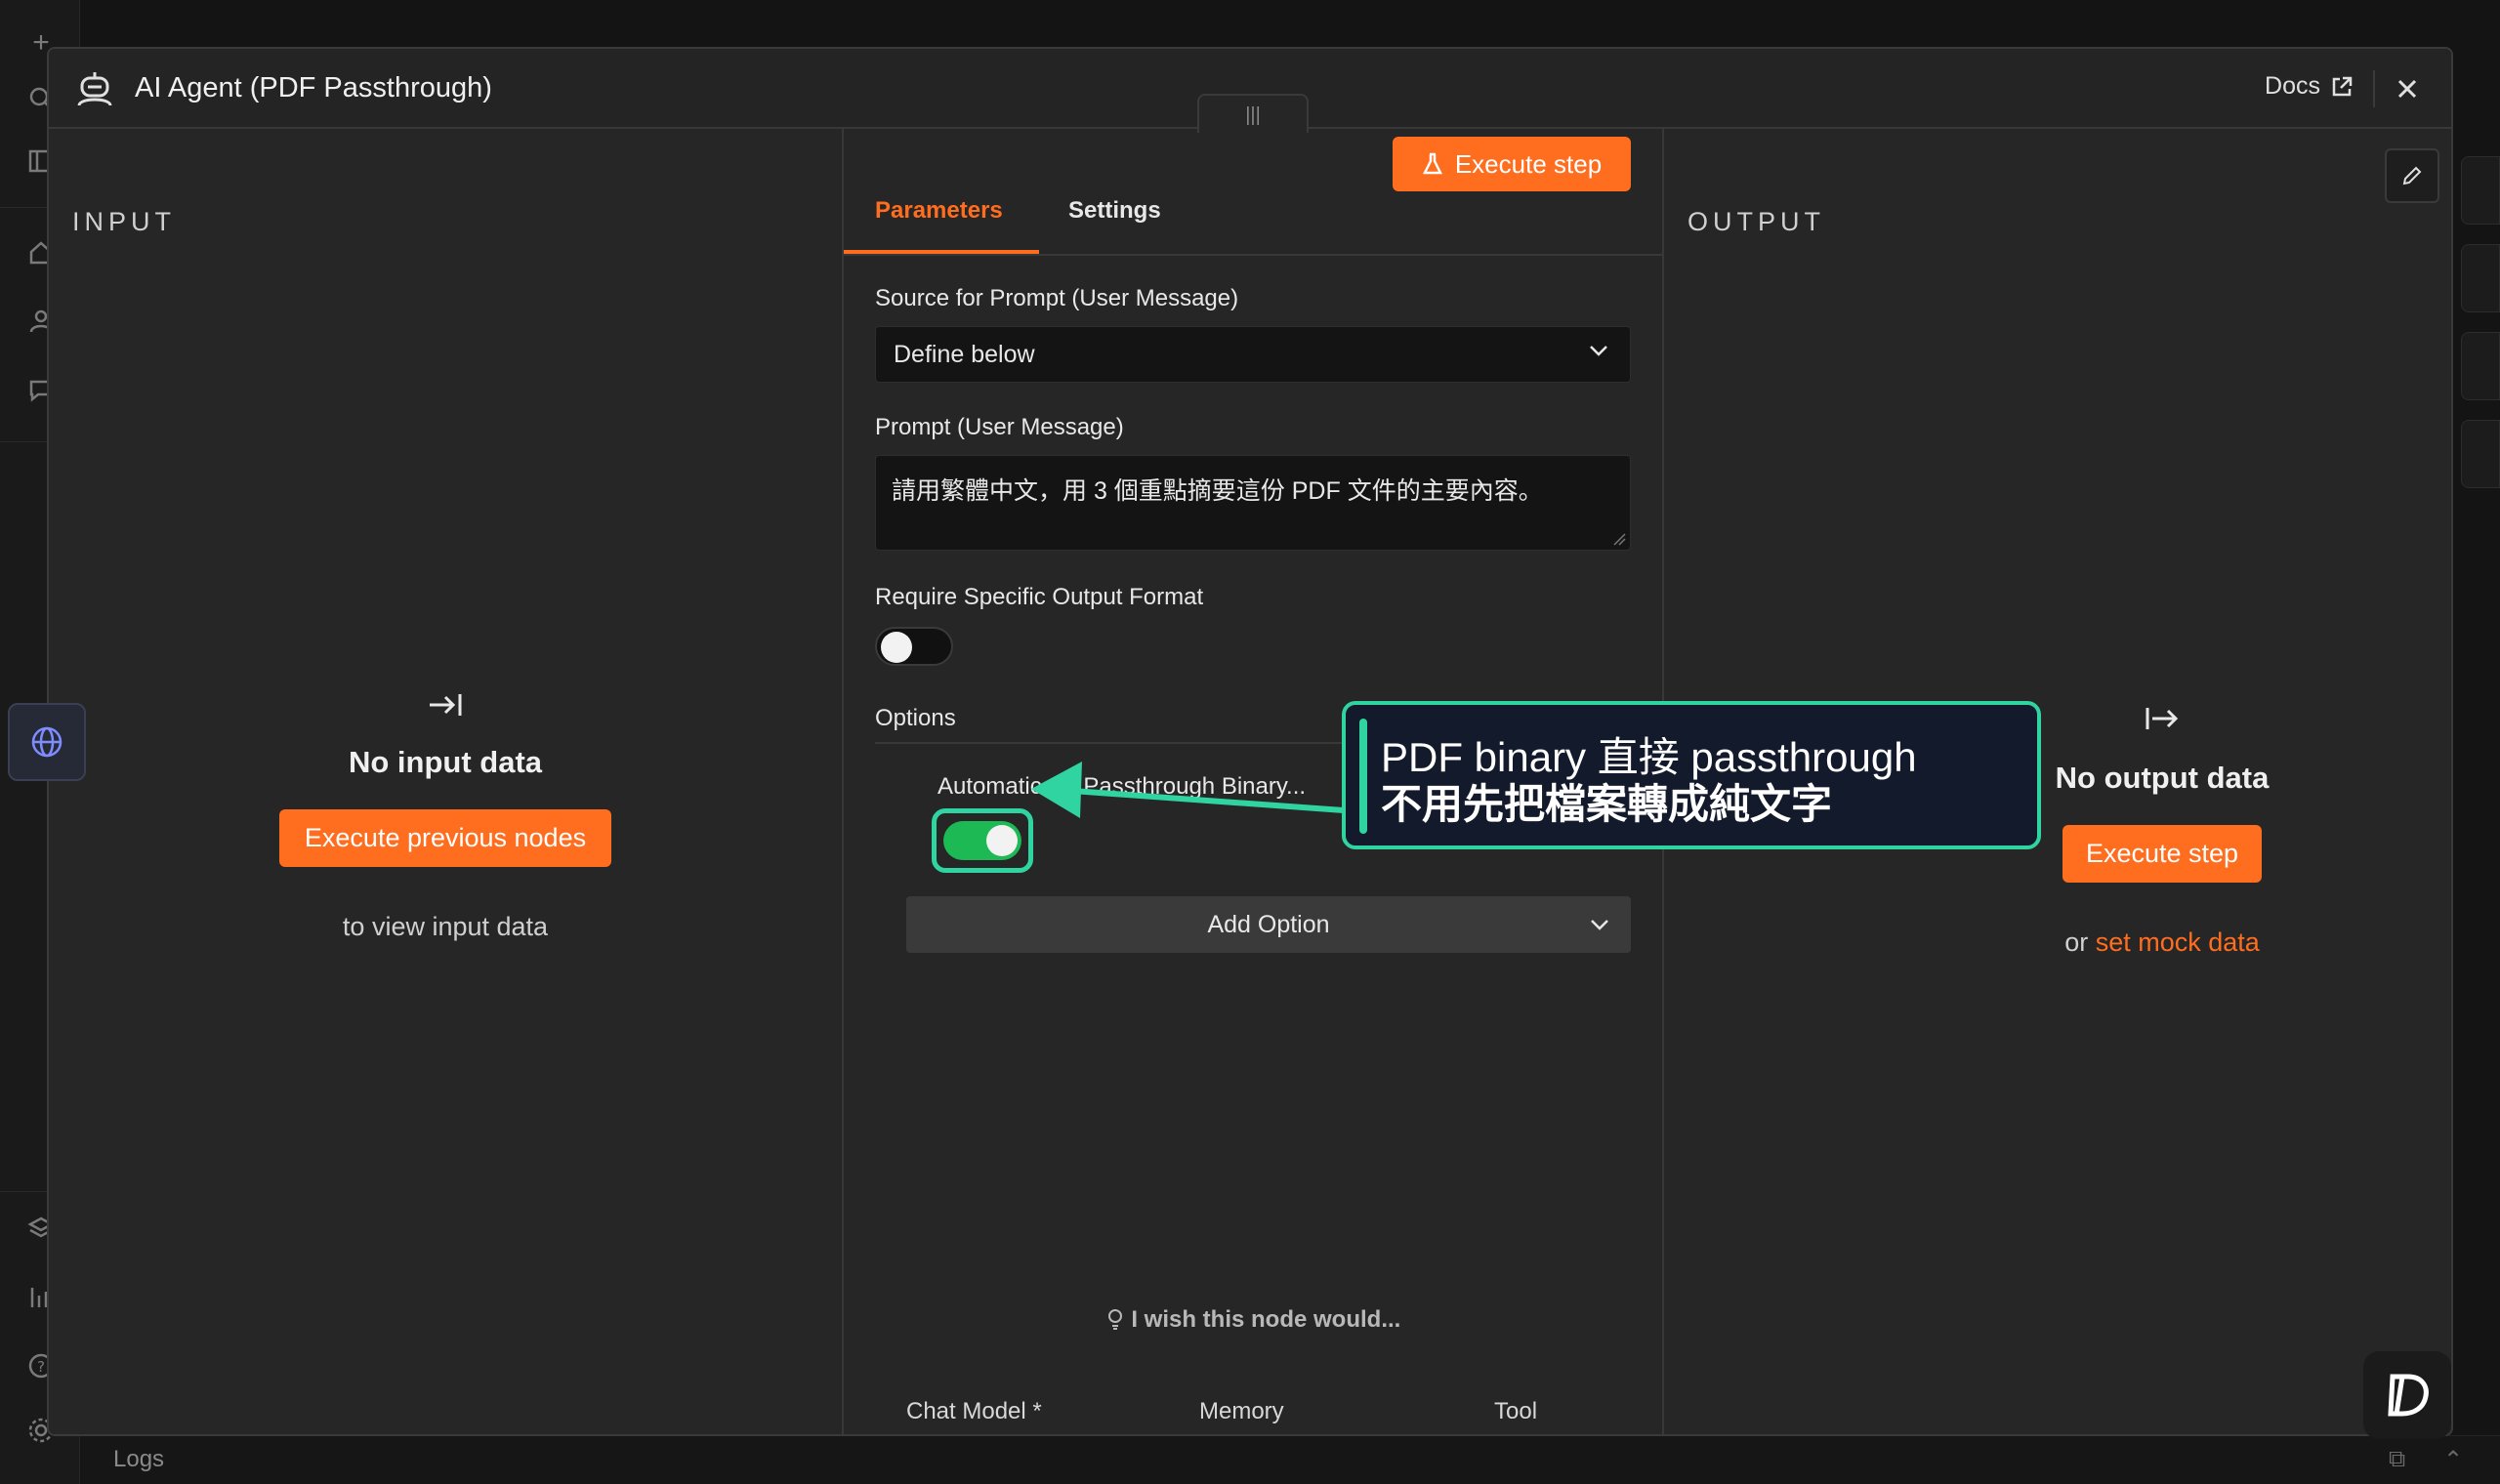 The image size is (2500, 1484). What do you see at coordinates (964, 355) in the screenshot?
I see `source-prompt-value: Define below` at bounding box center [964, 355].